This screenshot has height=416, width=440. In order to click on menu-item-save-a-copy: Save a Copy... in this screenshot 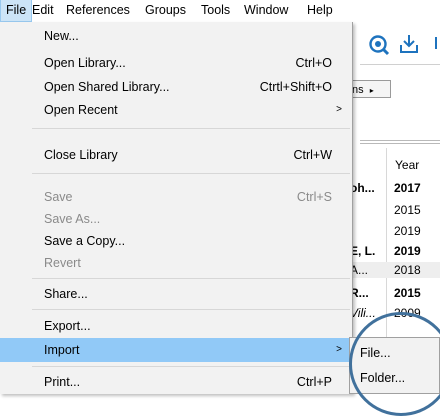, I will do `click(176, 241)`.